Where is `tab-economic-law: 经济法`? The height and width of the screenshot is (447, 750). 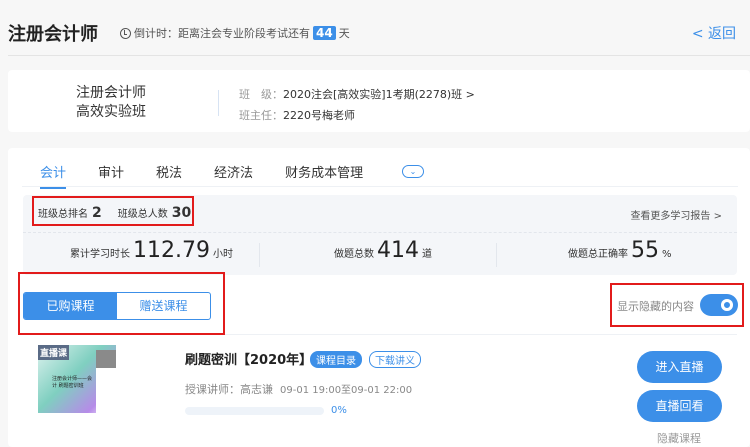
tab-economic-law: 经济法 is located at coordinates (233, 175).